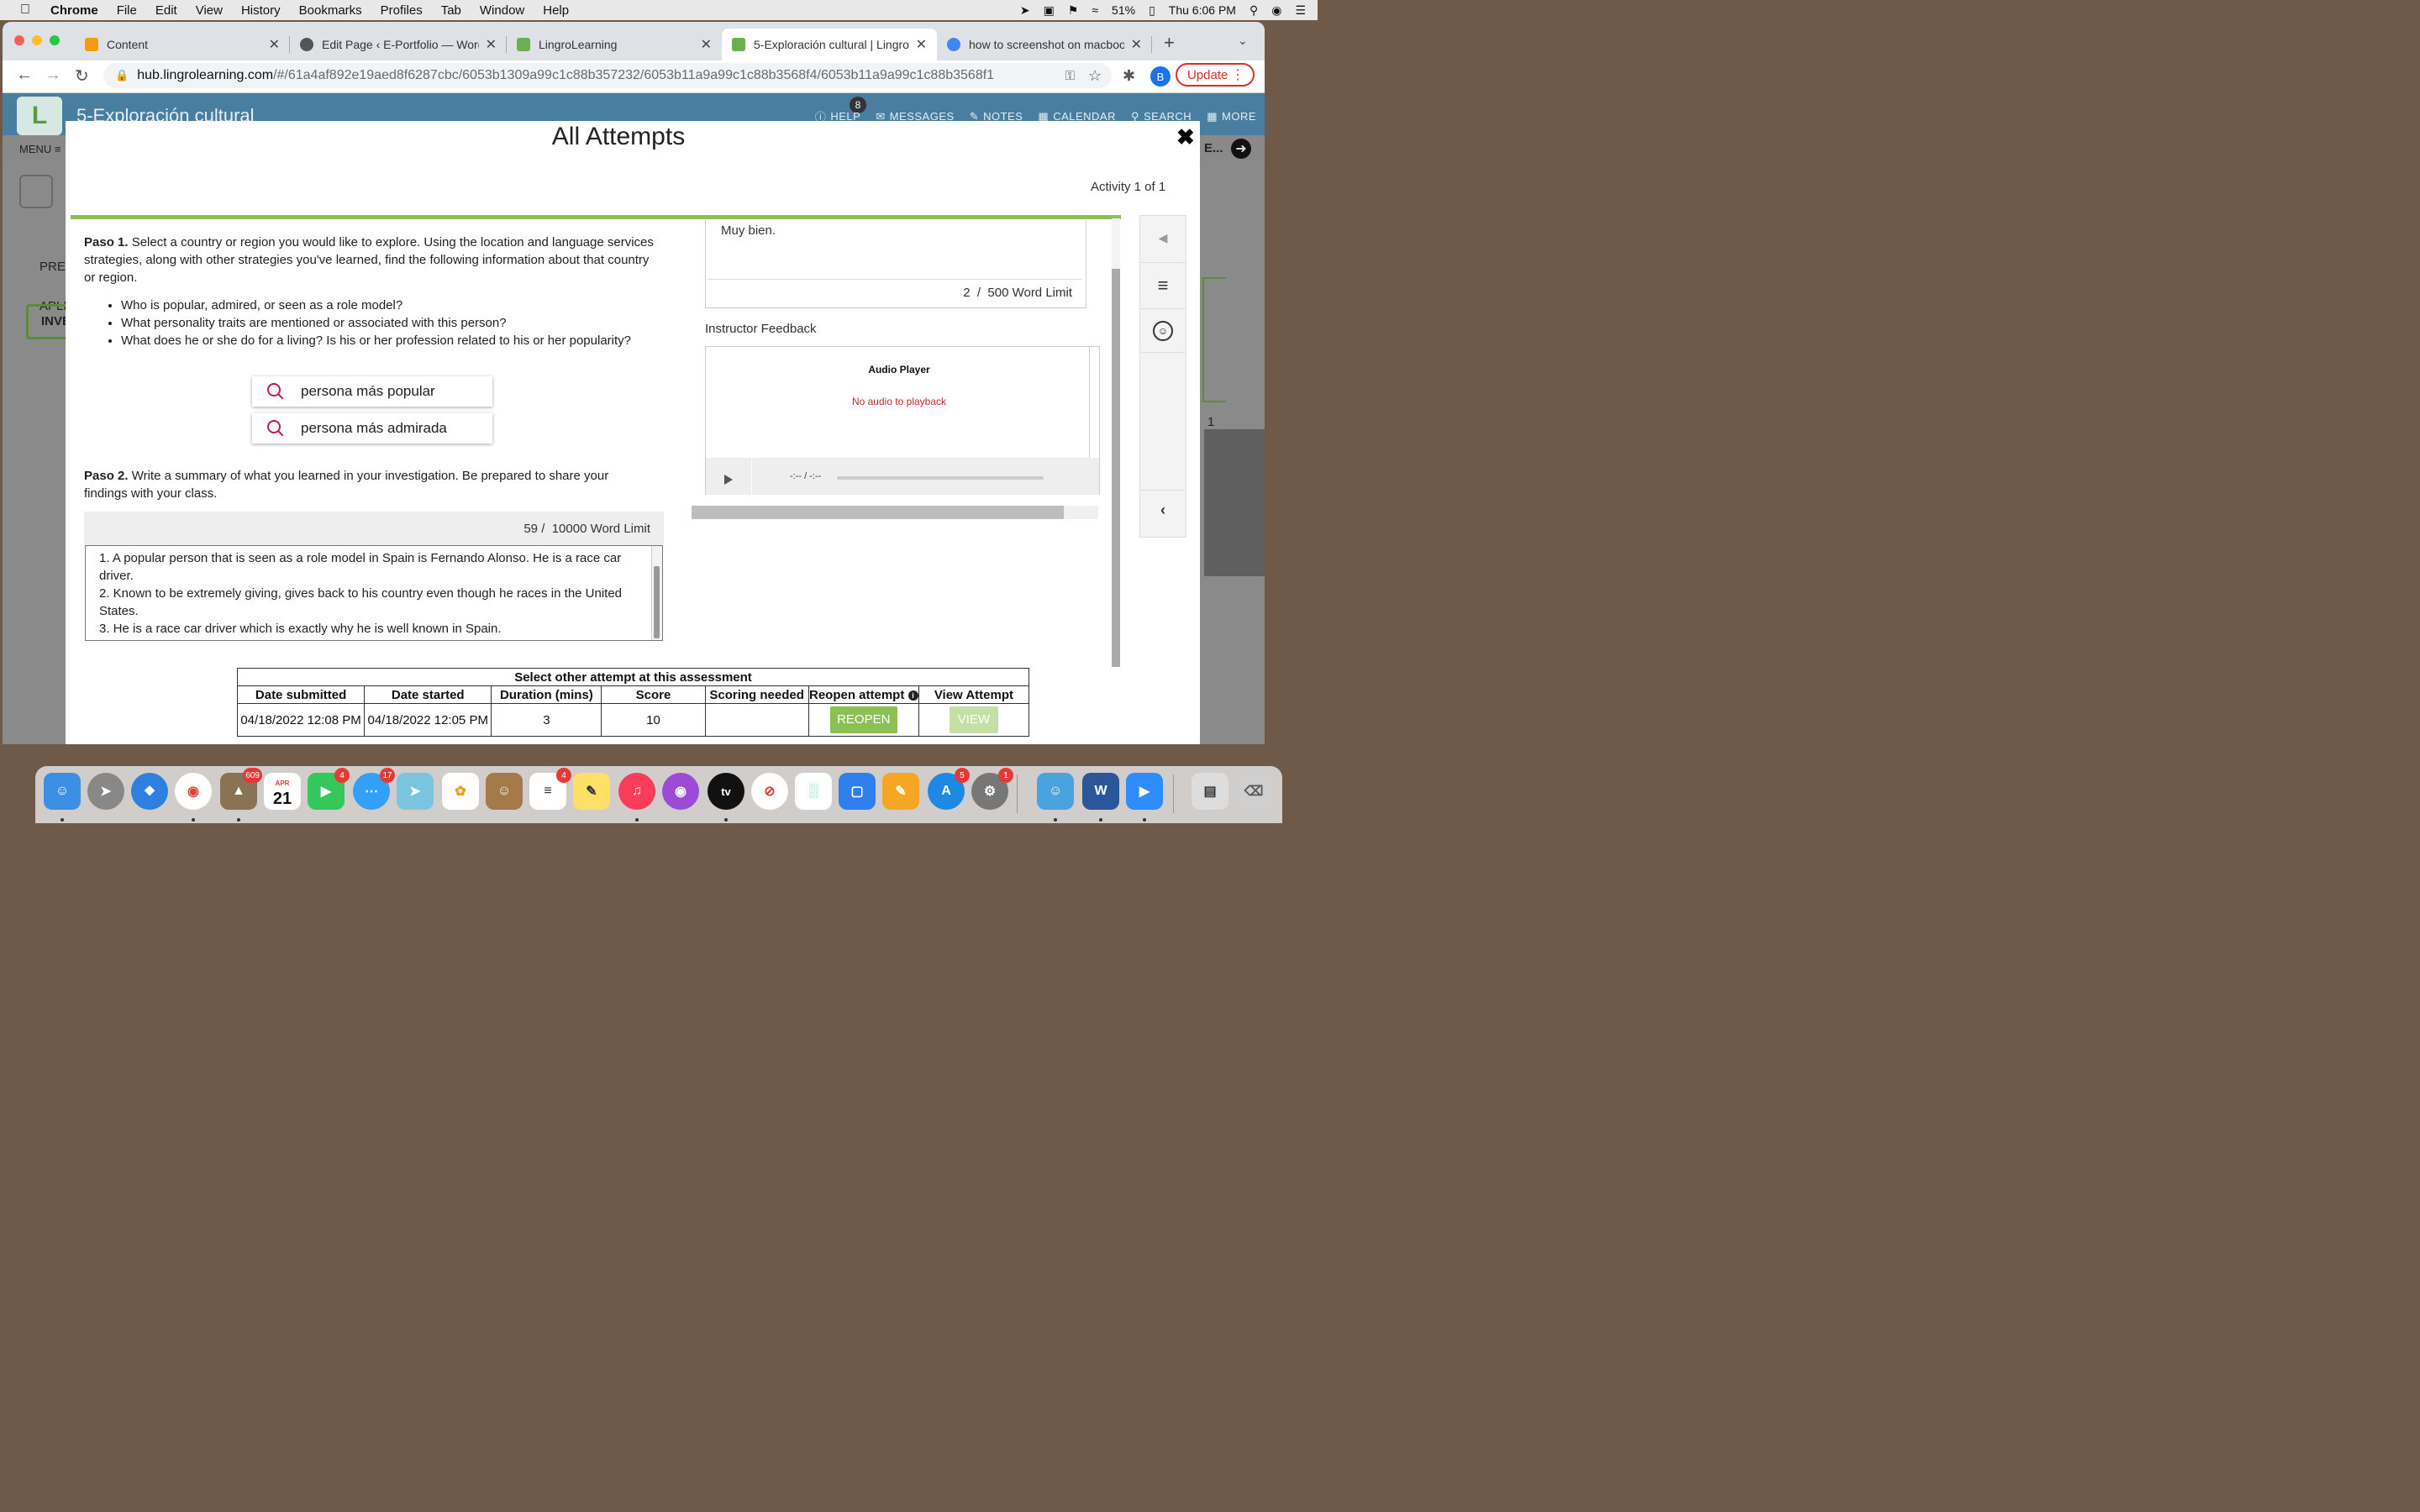 Image resolution: width=2420 pixels, height=1512 pixels. What do you see at coordinates (122, 75) in the screenshot?
I see `lock-icon: 🔒` at bounding box center [122, 75].